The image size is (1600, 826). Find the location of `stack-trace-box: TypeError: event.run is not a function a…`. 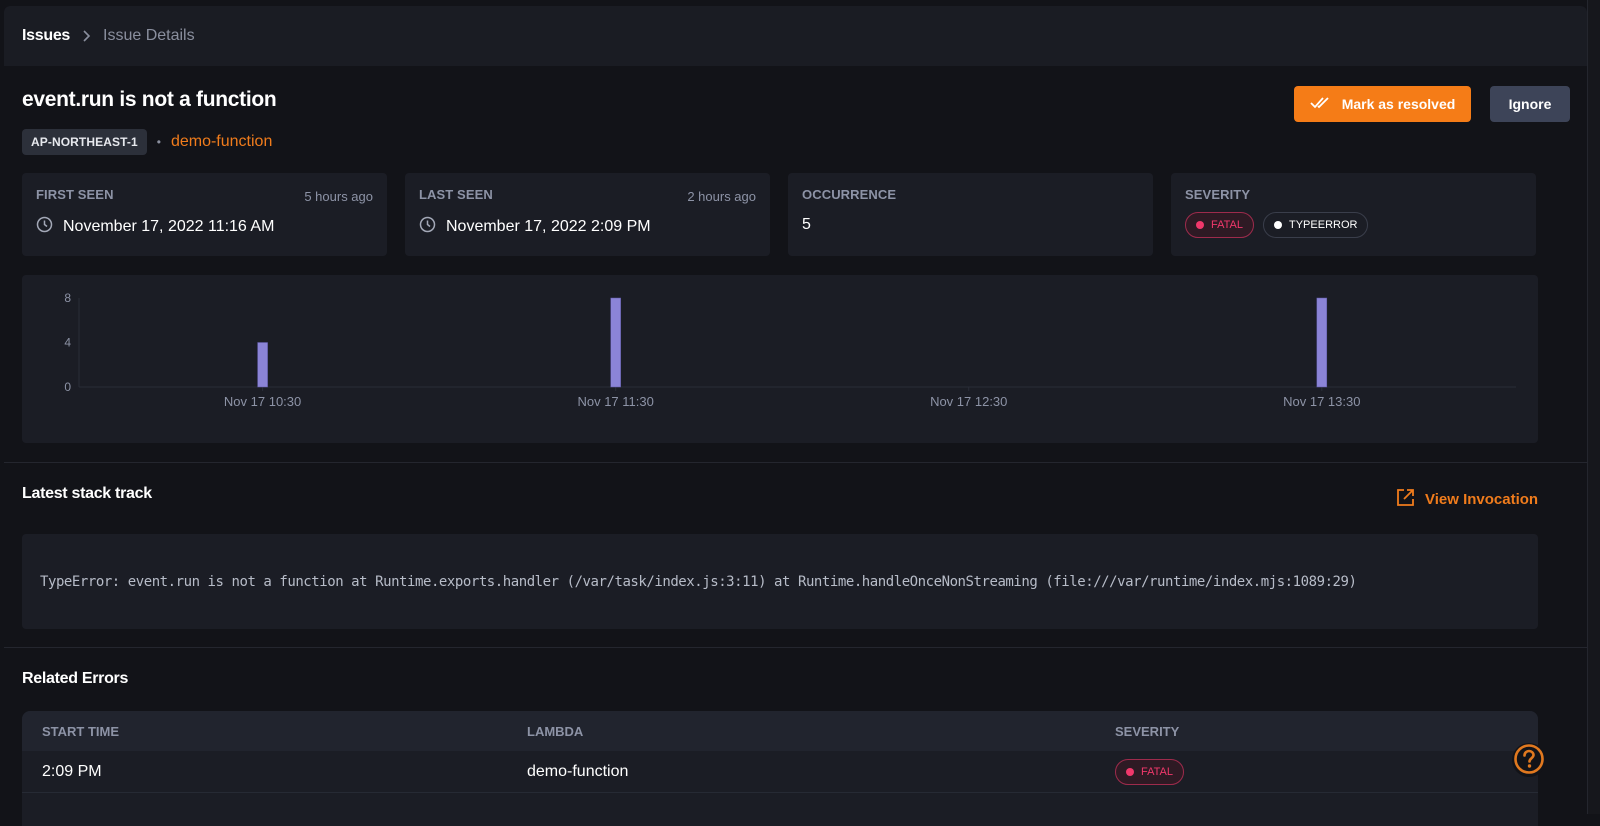

stack-trace-box: TypeError: event.run is not a function a… is located at coordinates (780, 581).